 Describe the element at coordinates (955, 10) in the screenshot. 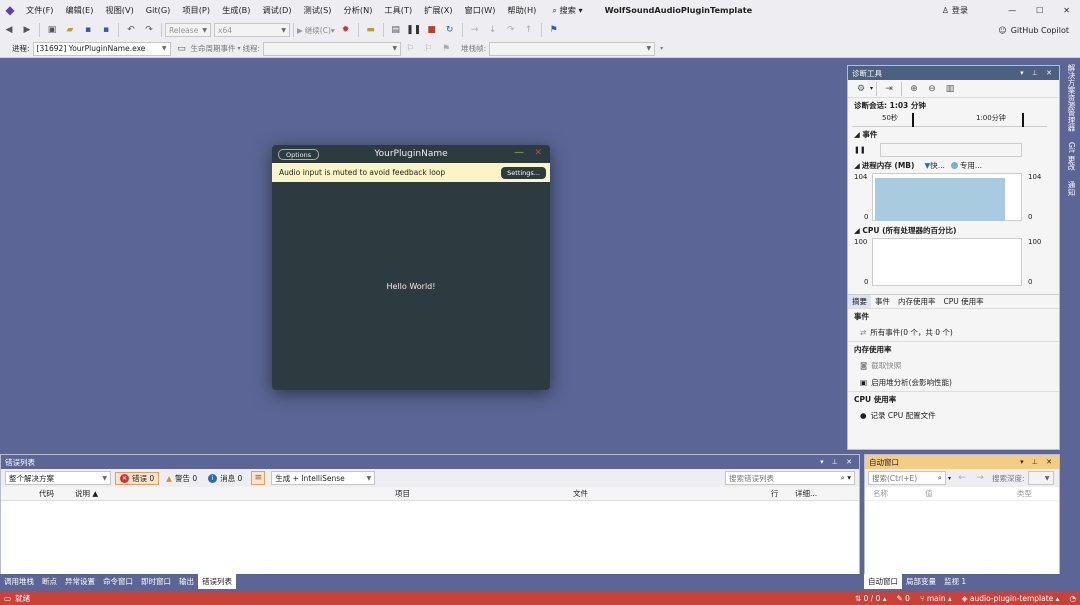

I see `login-link: ♙ 登录` at that location.